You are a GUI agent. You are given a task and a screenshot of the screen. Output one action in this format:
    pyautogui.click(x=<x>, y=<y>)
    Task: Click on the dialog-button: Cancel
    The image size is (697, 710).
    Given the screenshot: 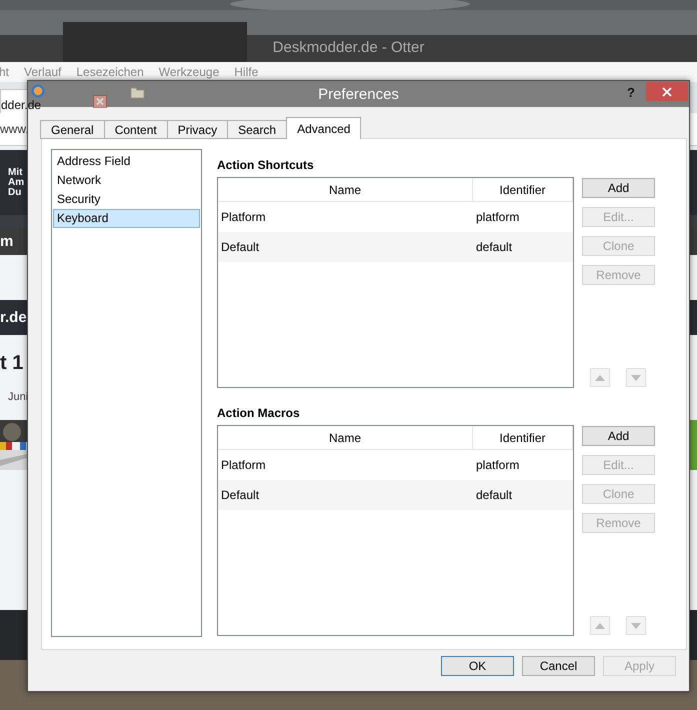 What is the action you would take?
    pyautogui.click(x=558, y=666)
    